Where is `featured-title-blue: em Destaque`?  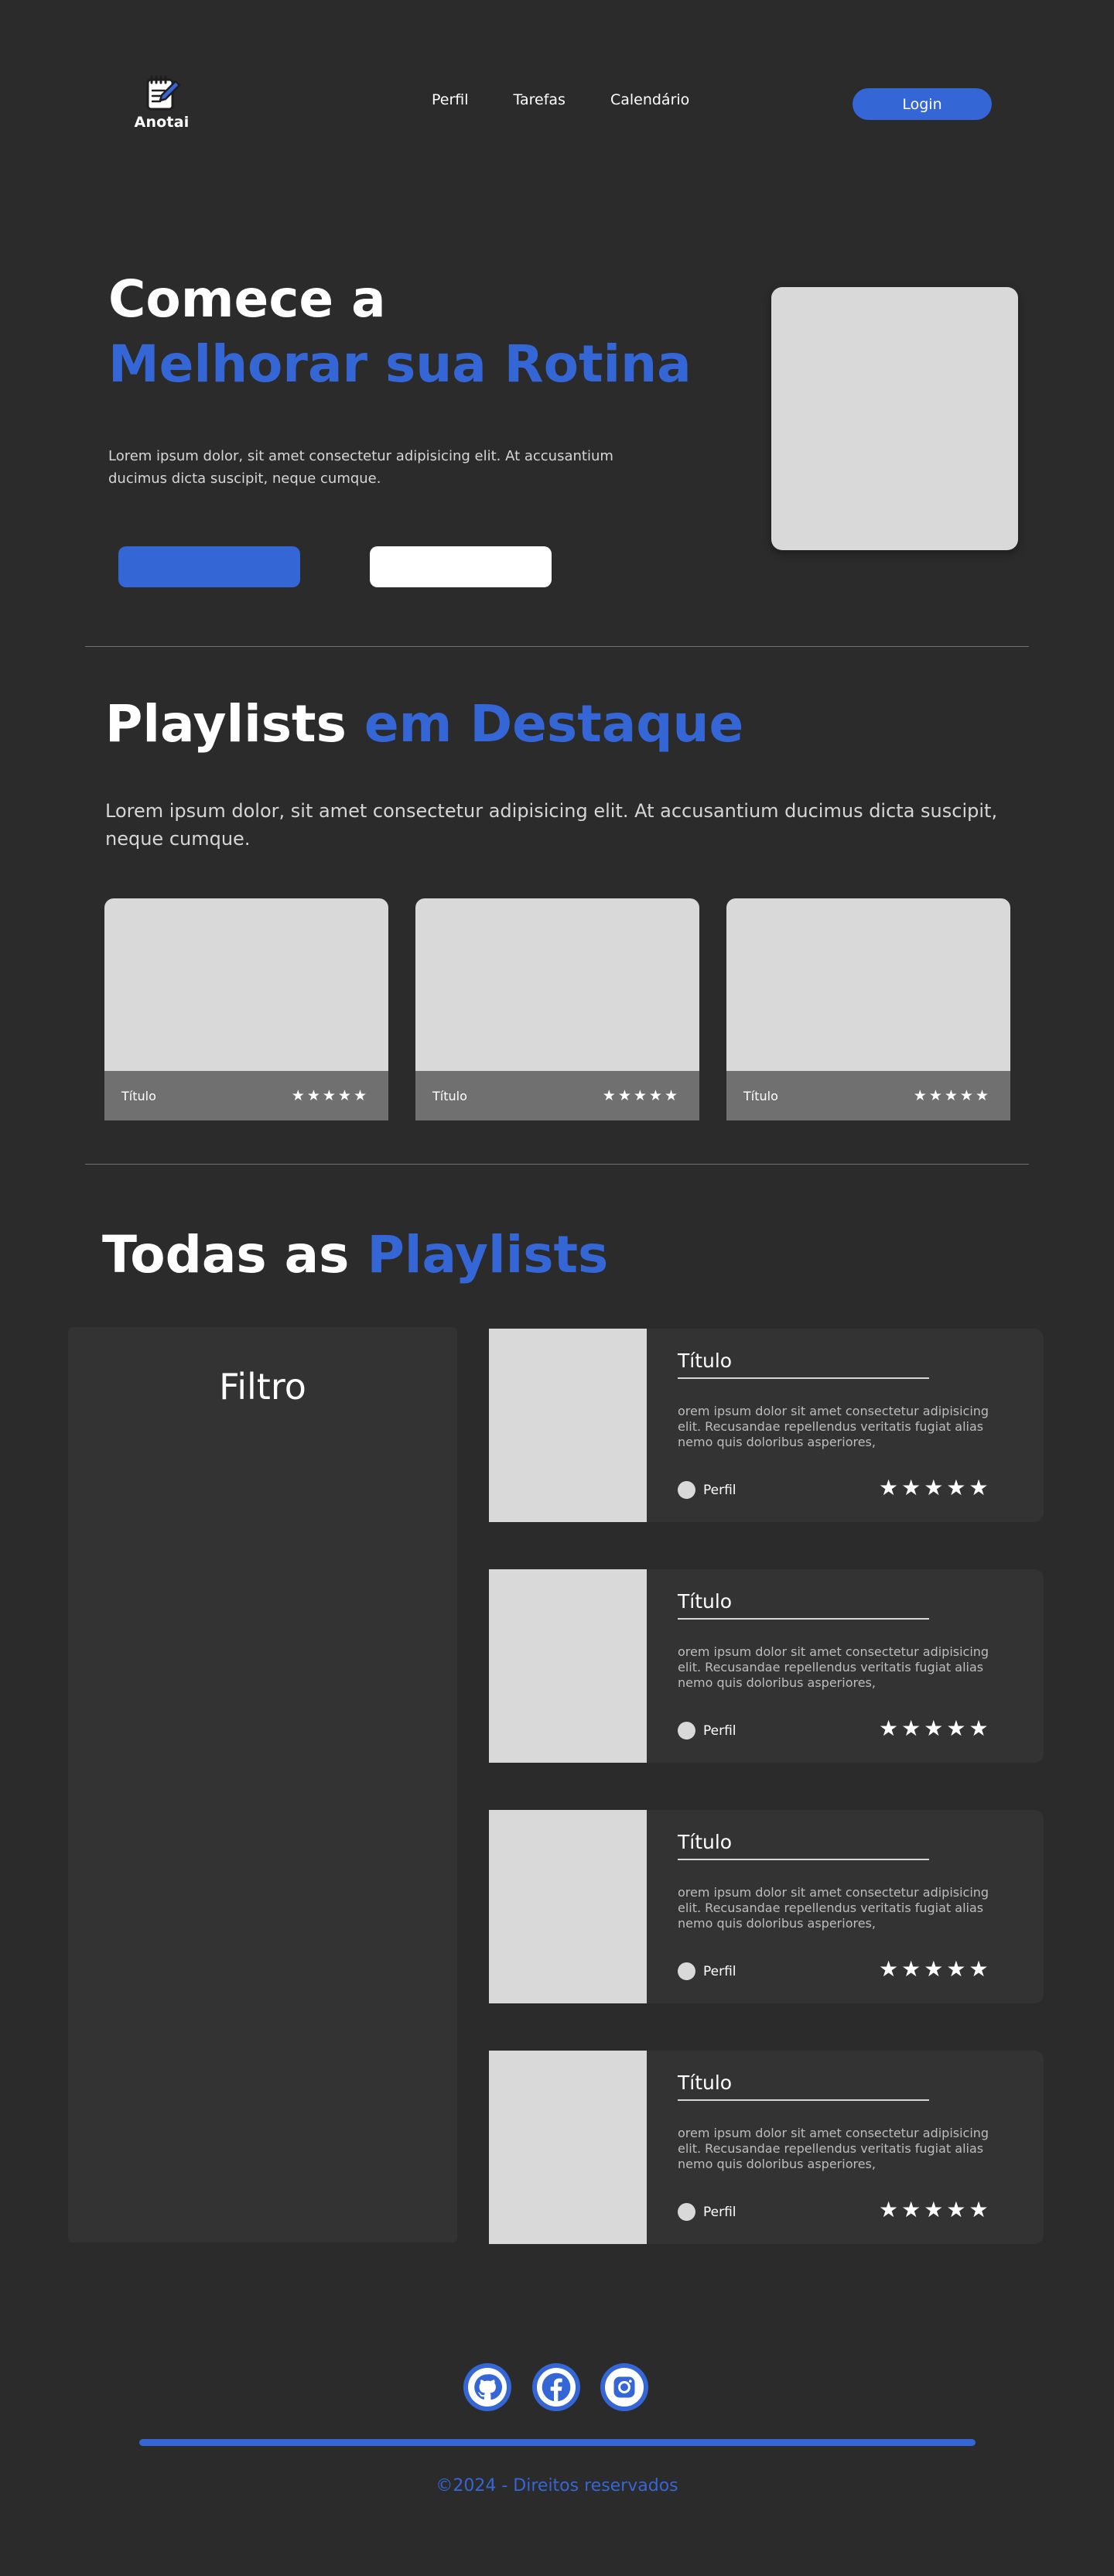 featured-title-blue: em Destaque is located at coordinates (554, 724).